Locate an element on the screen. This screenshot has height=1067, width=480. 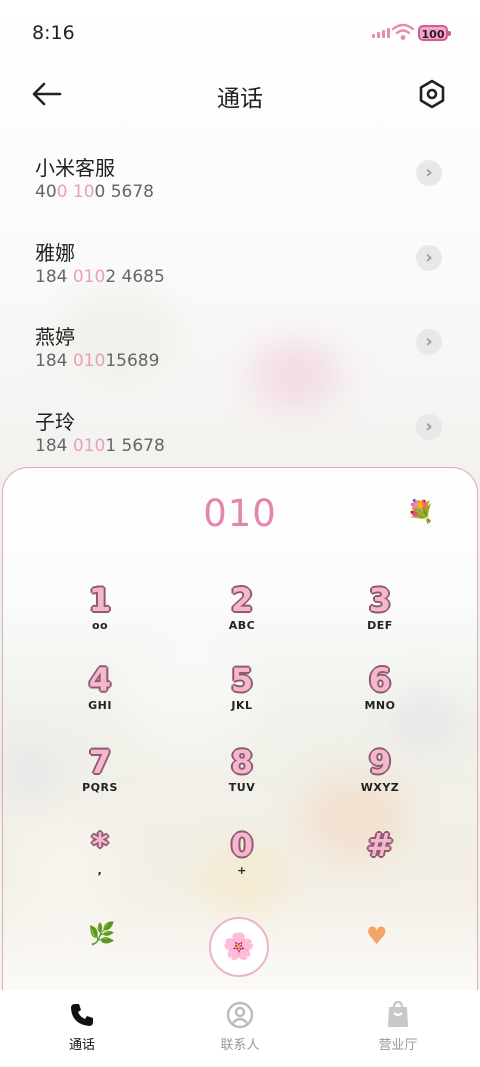
page-title: 通话 is located at coordinates (240, 99).